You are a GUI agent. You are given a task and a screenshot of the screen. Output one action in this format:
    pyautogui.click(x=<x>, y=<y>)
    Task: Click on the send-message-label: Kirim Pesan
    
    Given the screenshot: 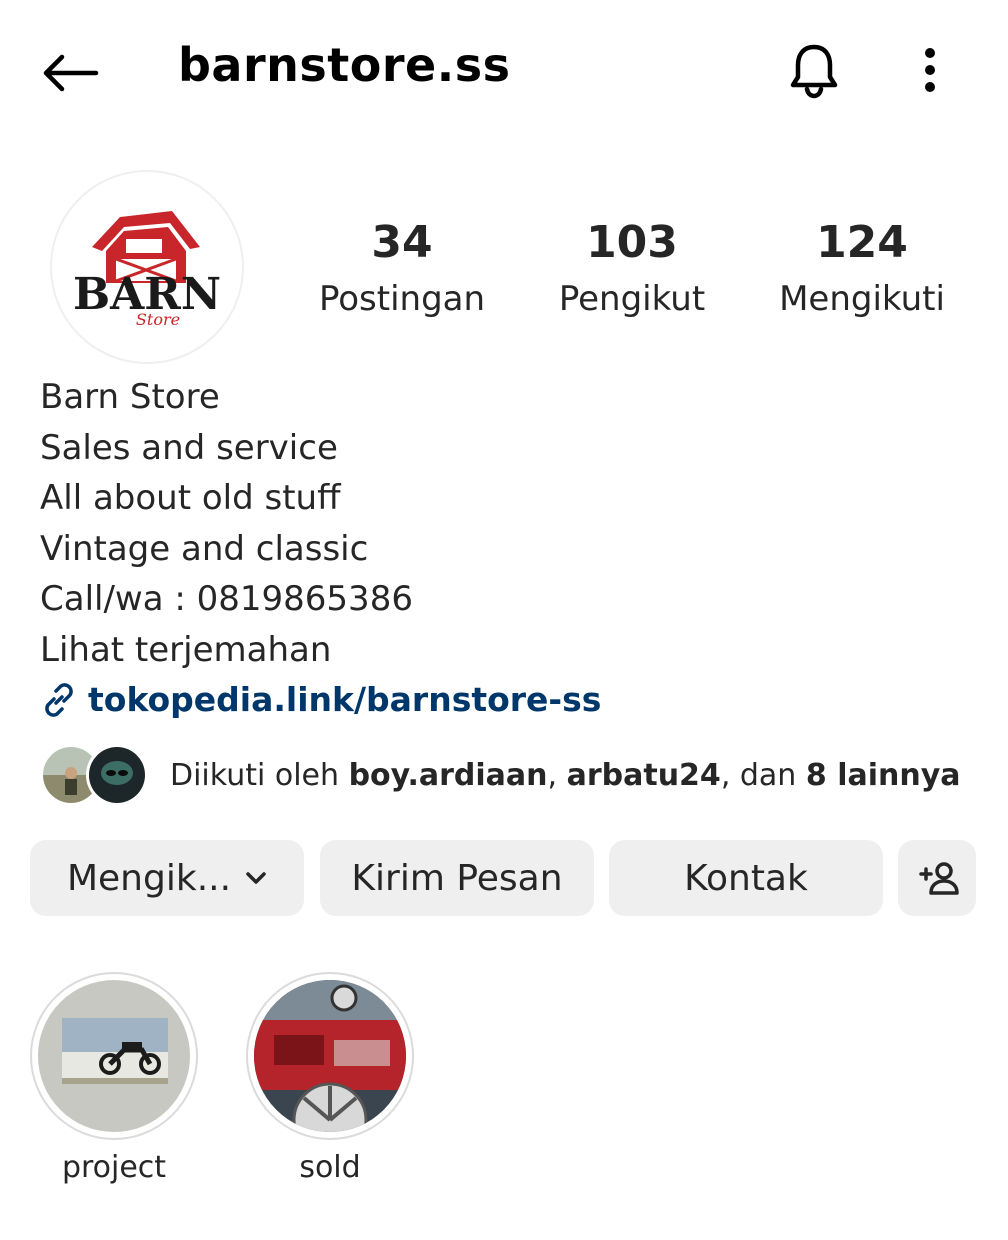 What is the action you would take?
    pyautogui.click(x=457, y=878)
    